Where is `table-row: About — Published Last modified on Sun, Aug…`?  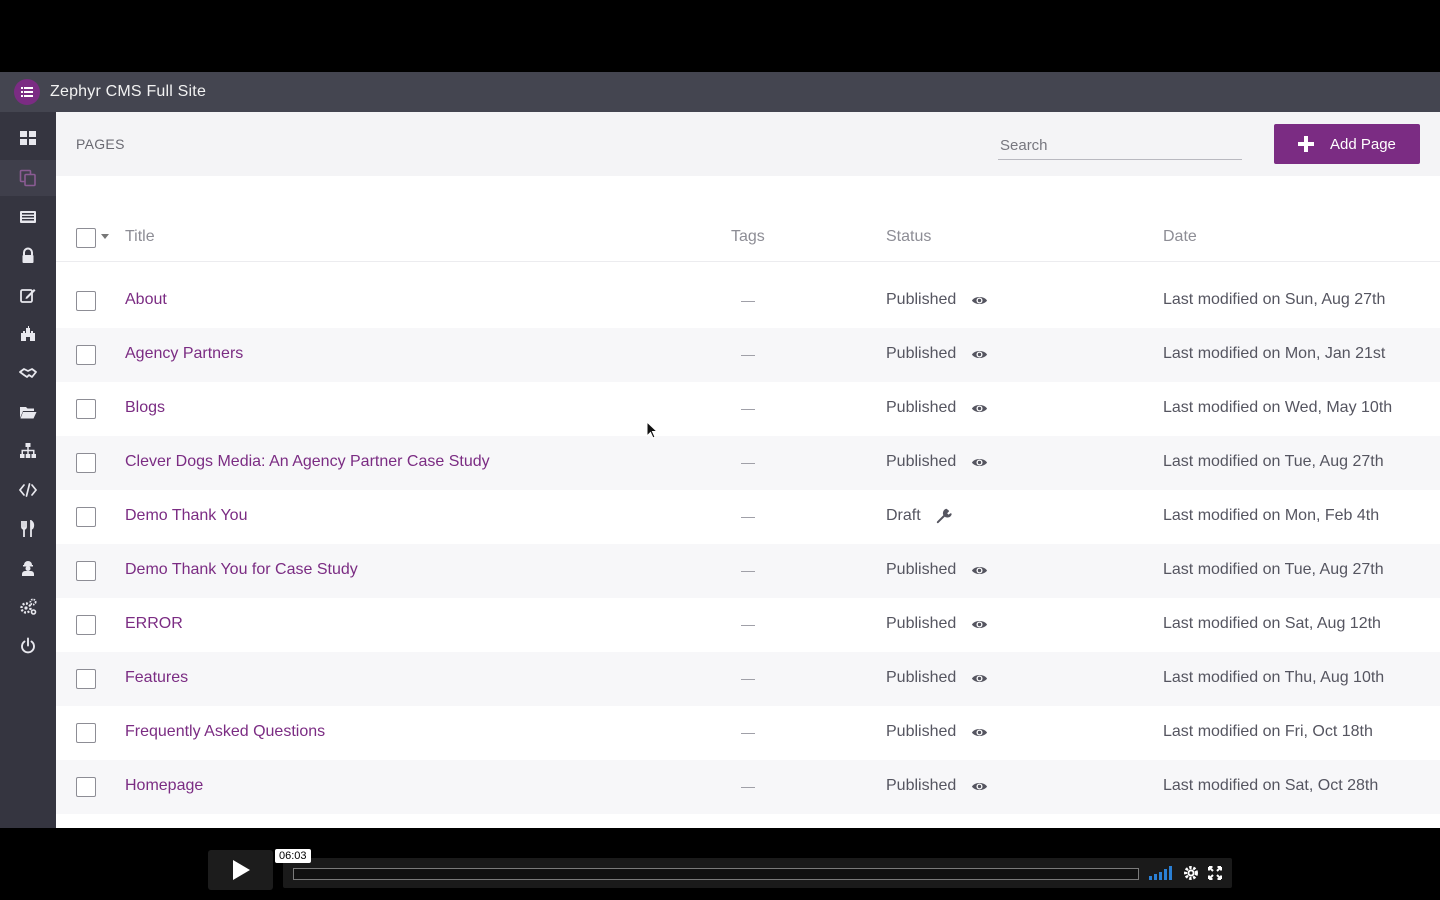
table-row: About — Published Last modified on Sun, Aug… is located at coordinates (748, 301).